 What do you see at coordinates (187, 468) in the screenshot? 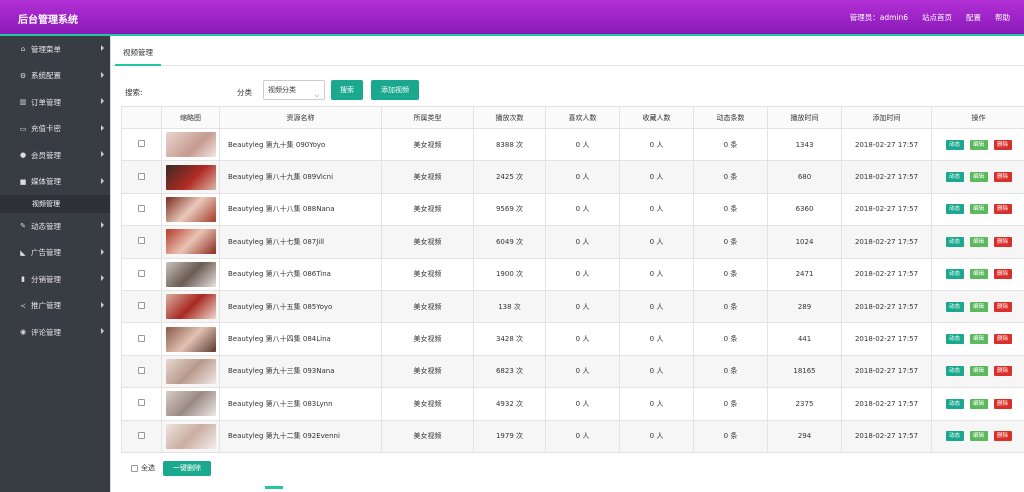
I see `bulk-delete-button: 一键删除` at bounding box center [187, 468].